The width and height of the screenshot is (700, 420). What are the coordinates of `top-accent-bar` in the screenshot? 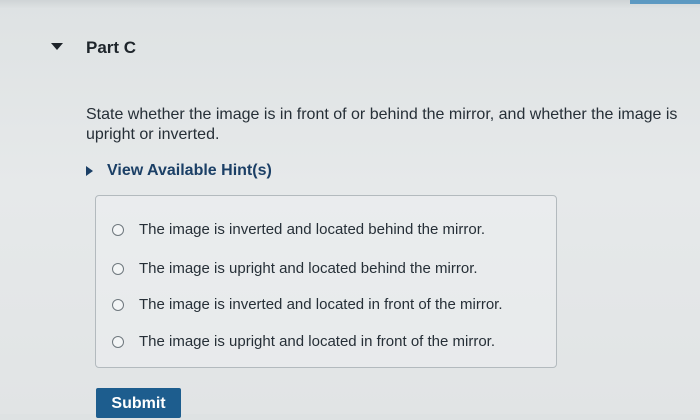 It's located at (665, 2).